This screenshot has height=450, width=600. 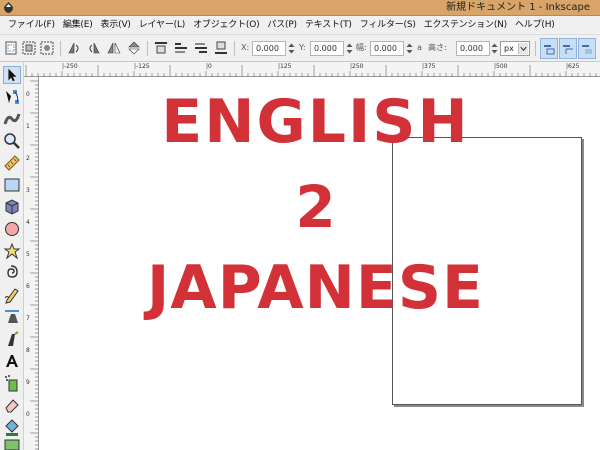 I want to click on raise-icon, so click(x=181, y=48).